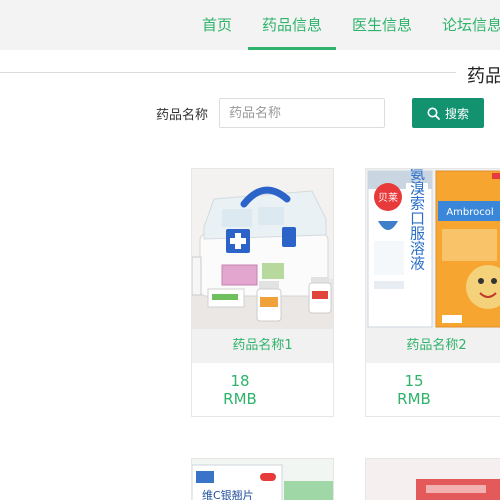 This screenshot has width=500, height=500. I want to click on card3-box-text: 维C银翘片, so click(228, 494).